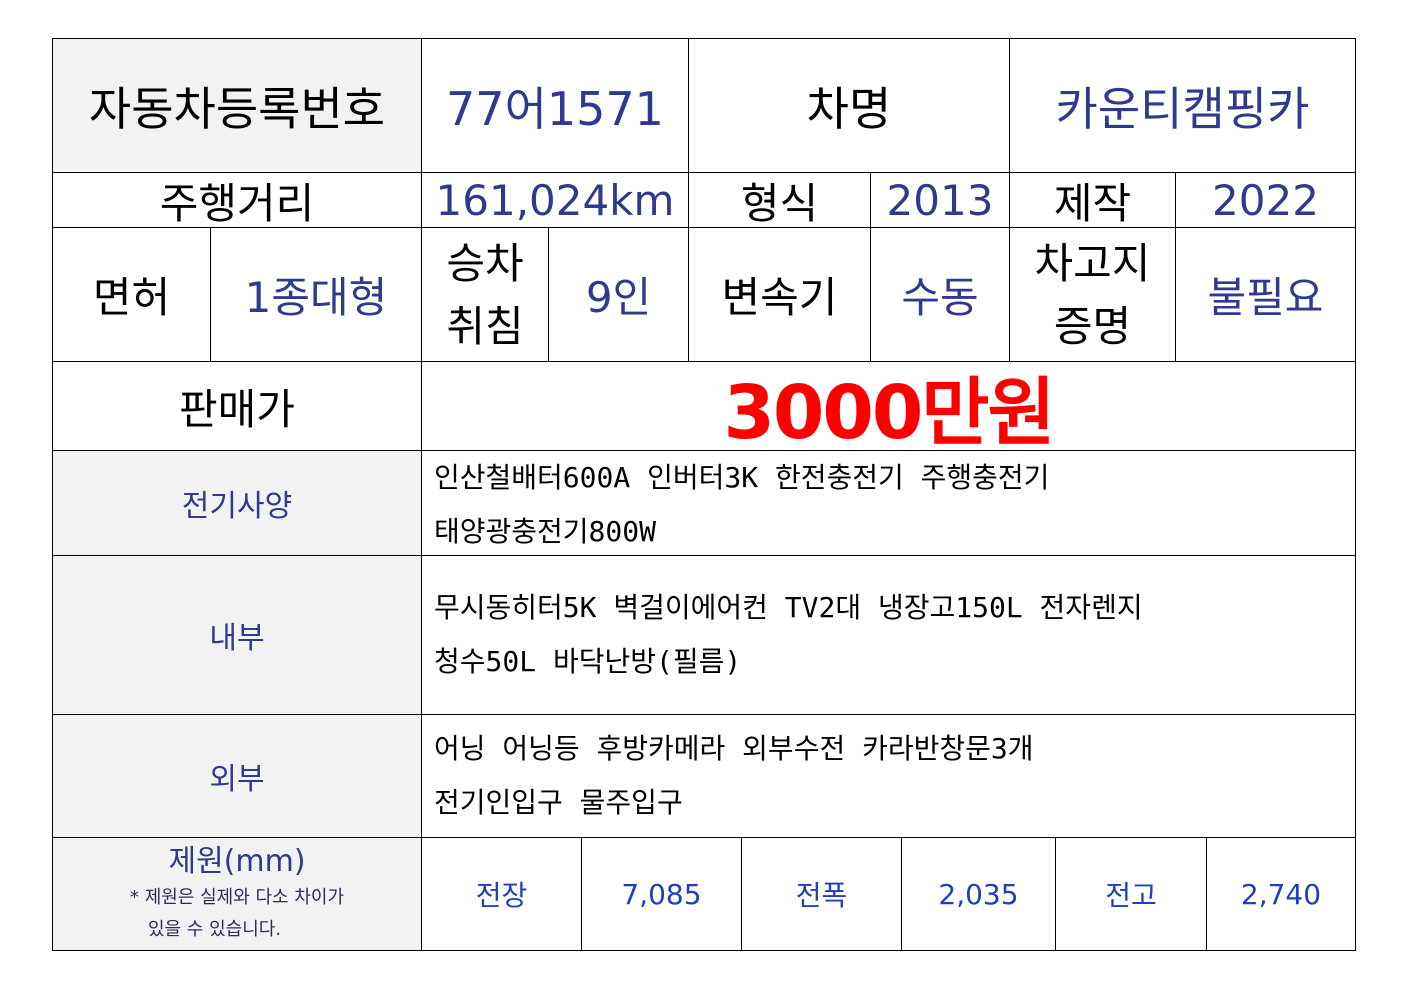 This screenshot has height=992, width=1403. What do you see at coordinates (849, 105) in the screenshot?
I see `car-name-label: 차명` at bounding box center [849, 105].